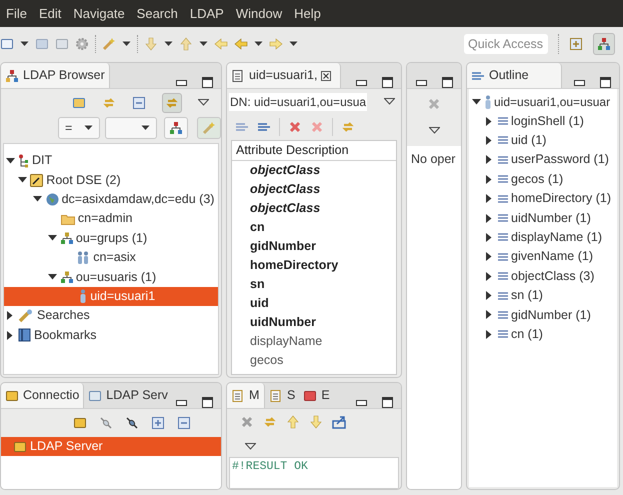 This screenshot has width=623, height=495. Describe the element at coordinates (543, 296) in the screenshot. I see `tree-item: sn (1)` at that location.